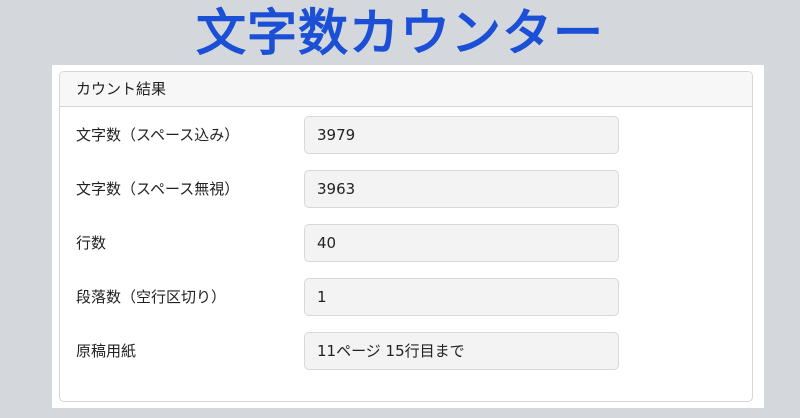 Image resolution: width=800 pixels, height=418 pixels. Describe the element at coordinates (461, 189) in the screenshot. I see `chars-without-spaces-field: 3963` at that location.